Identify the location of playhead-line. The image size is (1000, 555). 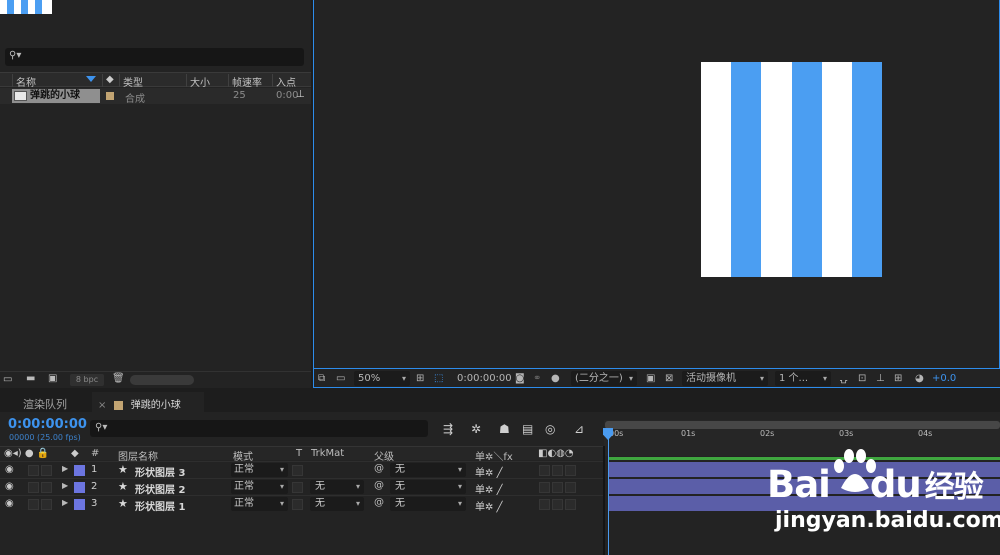
(608, 493).